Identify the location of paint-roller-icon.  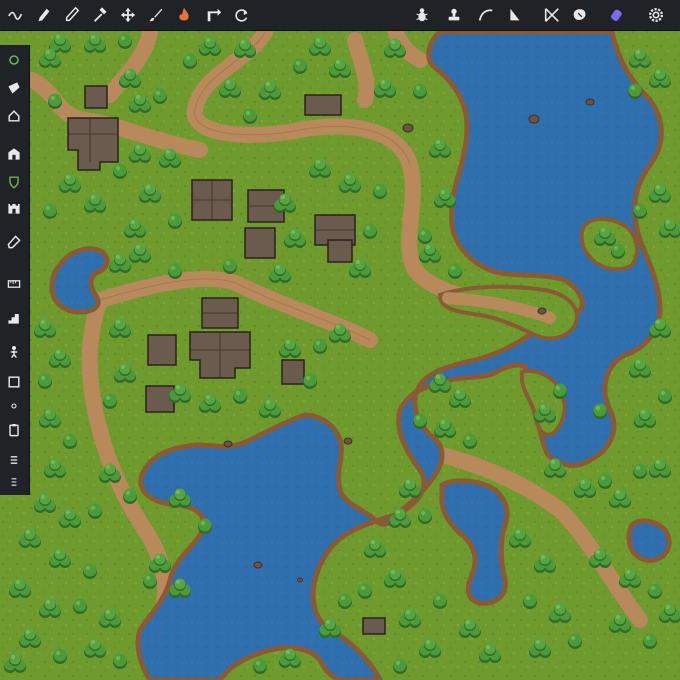
(616, 15).